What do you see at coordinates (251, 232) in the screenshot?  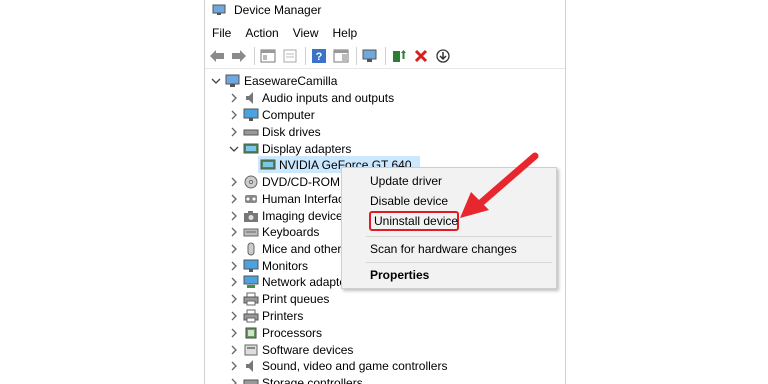 I see `keyboard-icon` at bounding box center [251, 232].